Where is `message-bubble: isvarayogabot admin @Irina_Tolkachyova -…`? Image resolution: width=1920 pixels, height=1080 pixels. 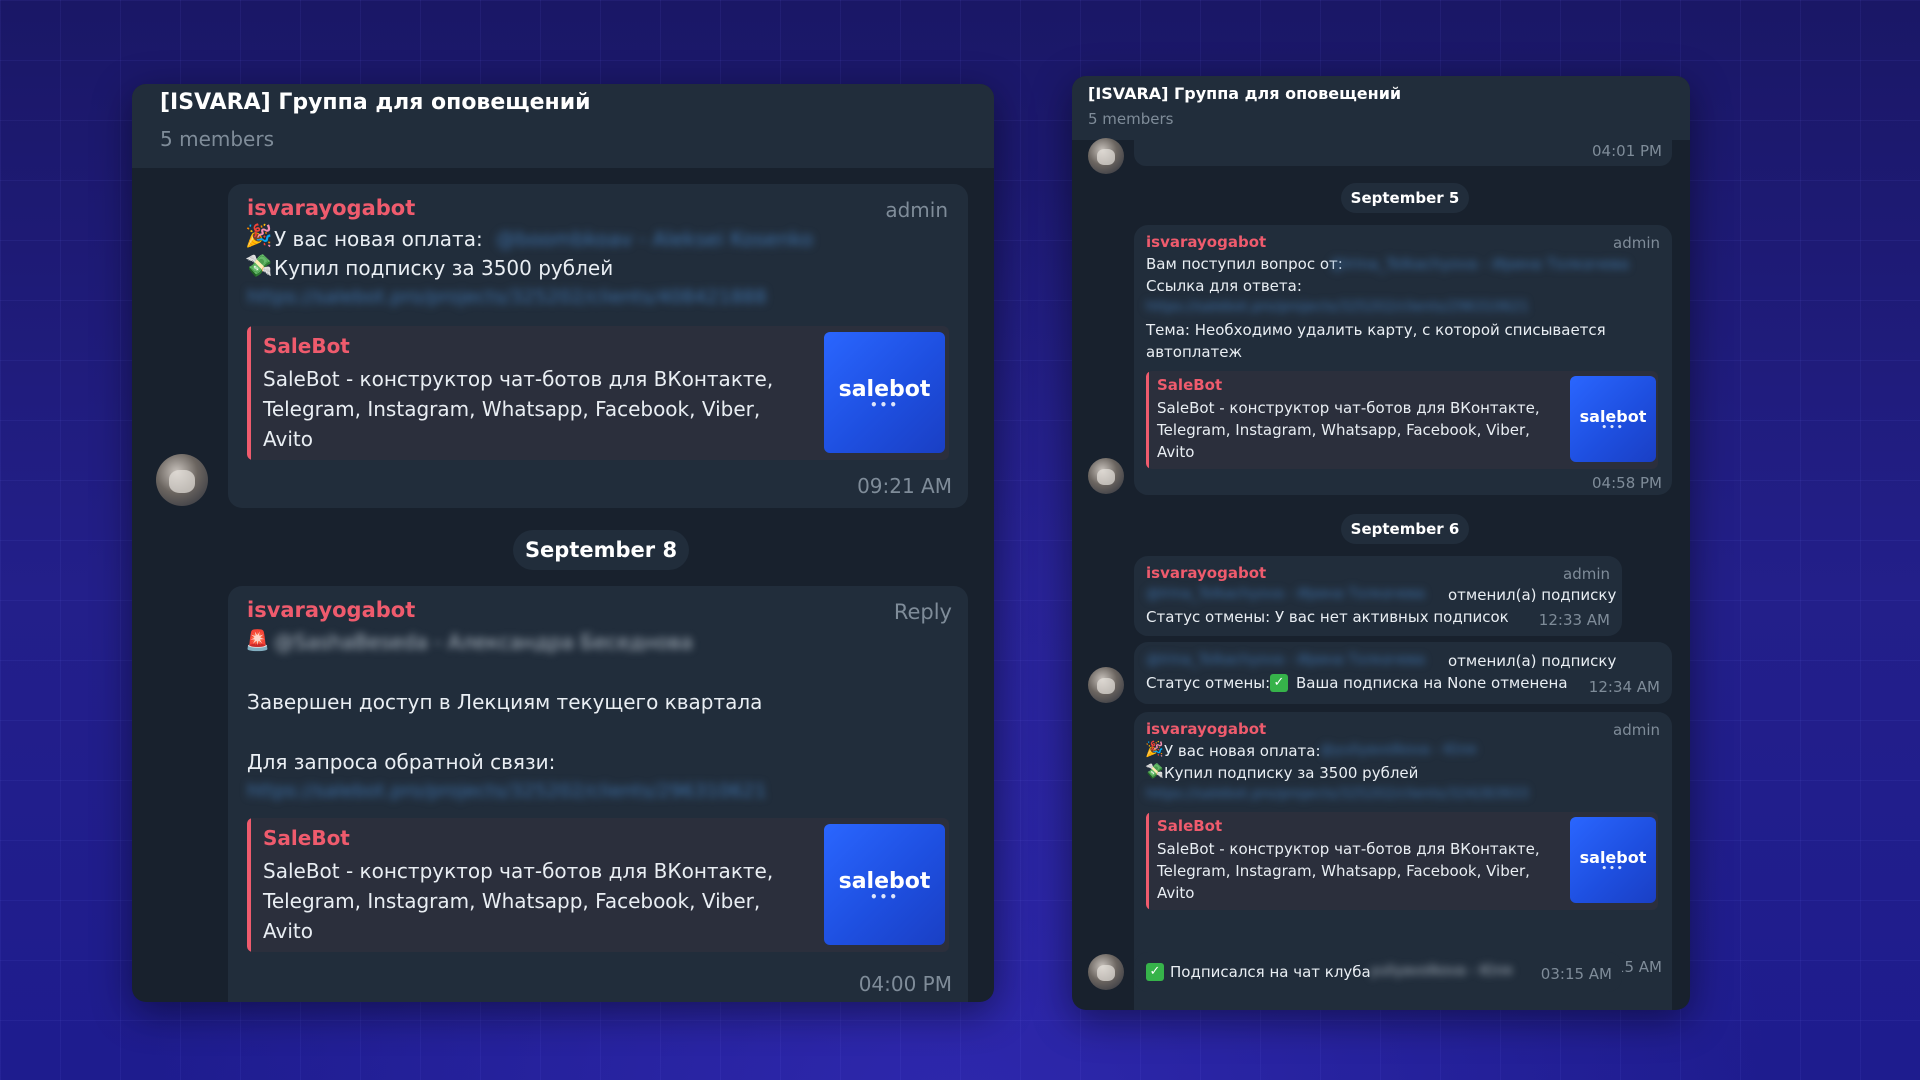 message-bubble: isvarayogabot admin @Irina_Tolkachyova -… is located at coordinates (1378, 596).